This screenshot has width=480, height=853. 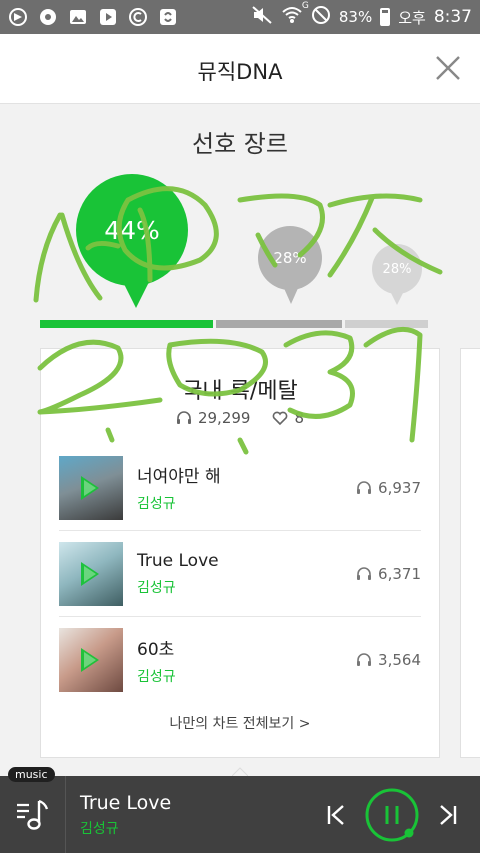 What do you see at coordinates (156, 649) in the screenshot?
I see `track-title: 60초` at bounding box center [156, 649].